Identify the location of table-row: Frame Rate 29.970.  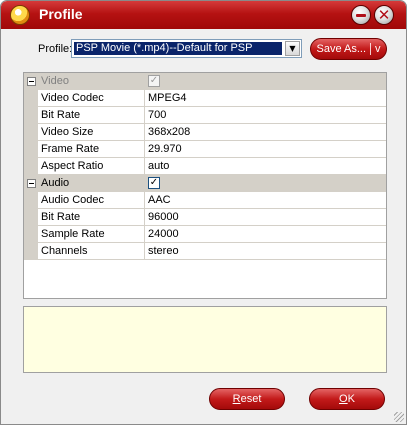
(205, 149).